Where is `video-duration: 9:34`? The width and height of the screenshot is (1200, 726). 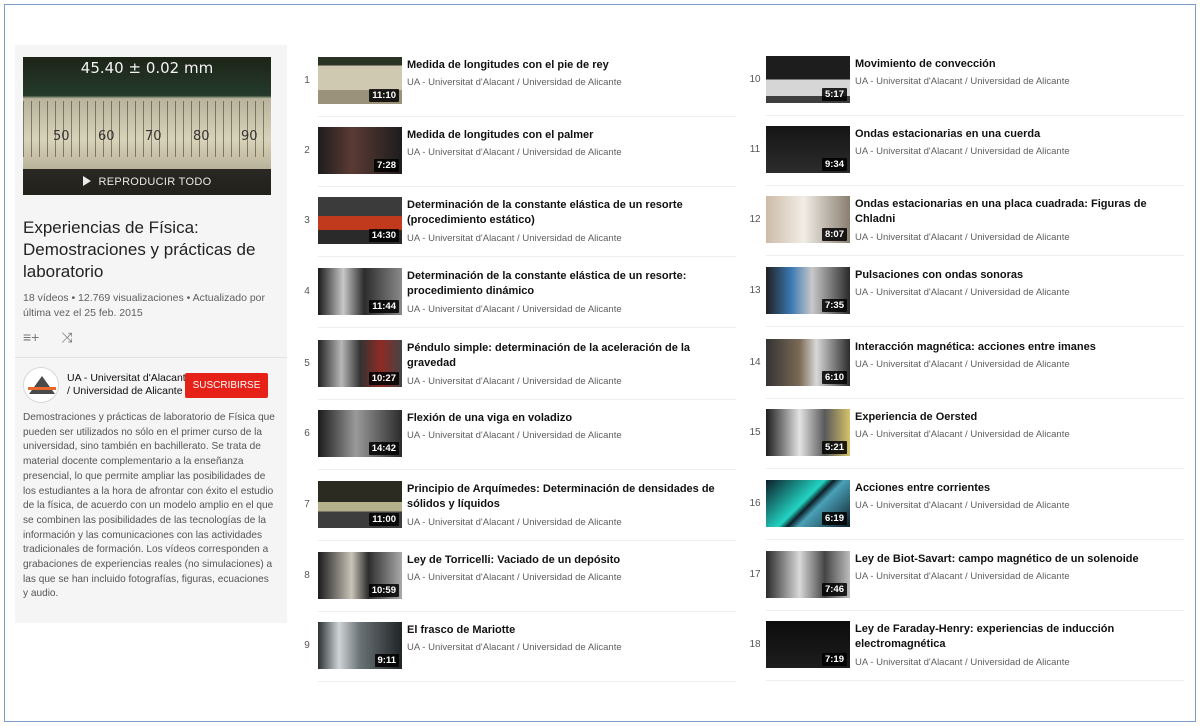 video-duration: 9:34 is located at coordinates (834, 164).